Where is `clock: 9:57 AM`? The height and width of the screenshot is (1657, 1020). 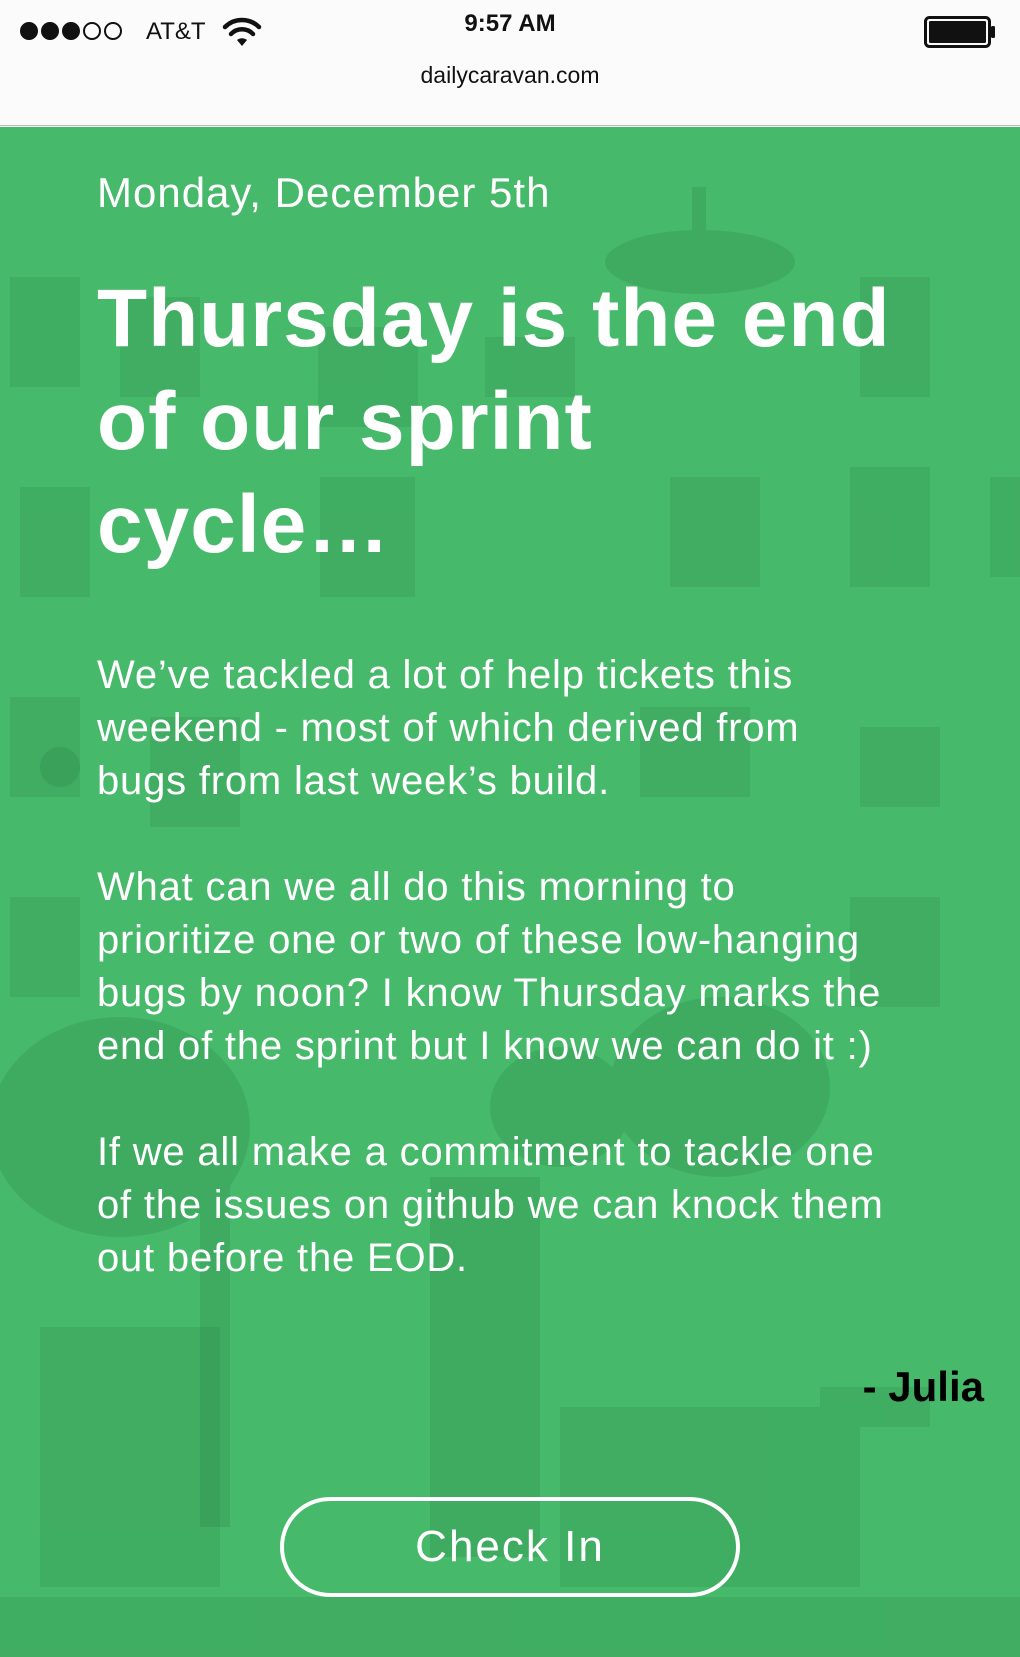
clock: 9:57 AM is located at coordinates (510, 23).